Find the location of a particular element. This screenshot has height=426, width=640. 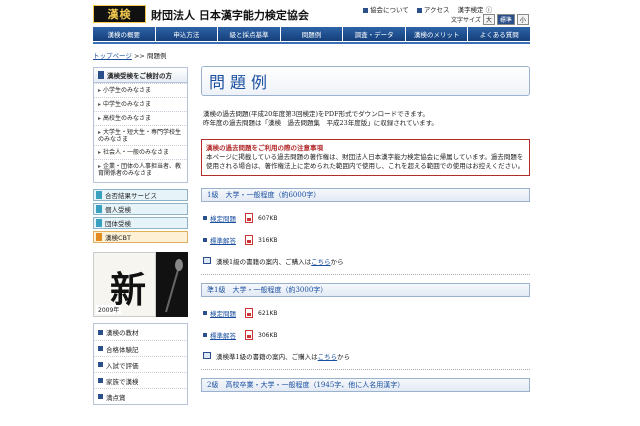

font-small-button: 小 is located at coordinates (522, 19).